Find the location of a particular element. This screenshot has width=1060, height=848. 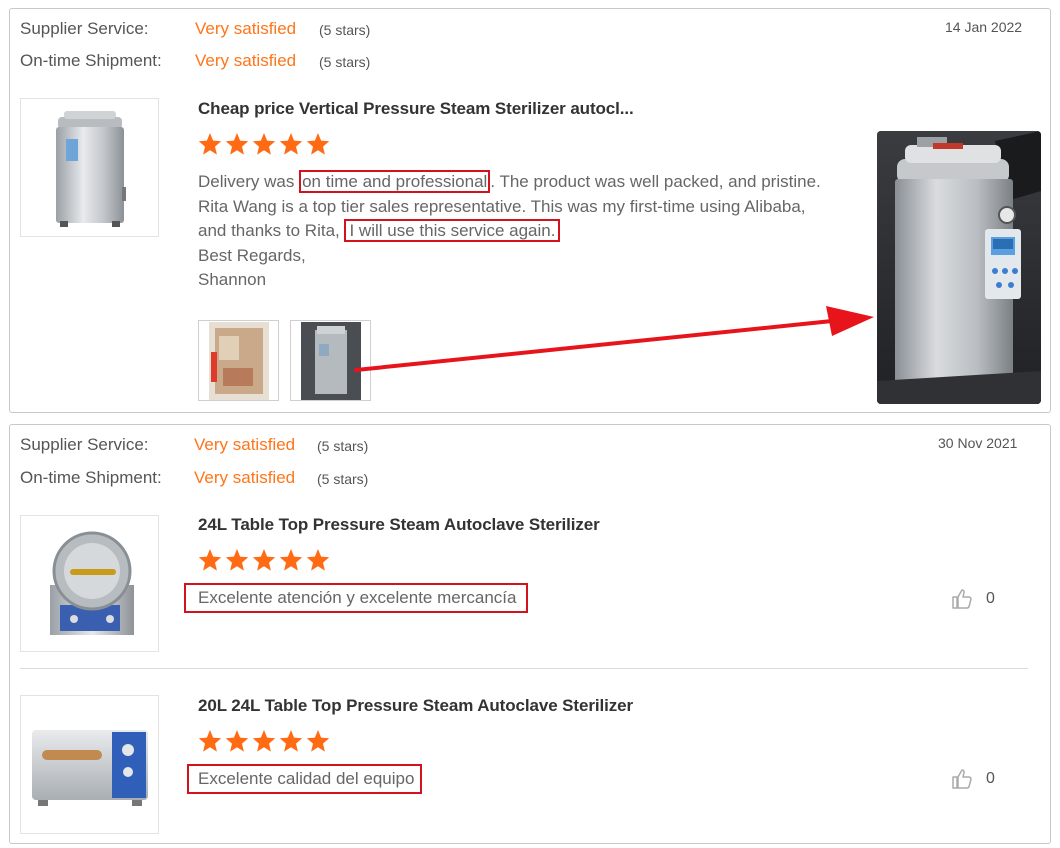

review-photo-thumbnail is located at coordinates (238, 360).